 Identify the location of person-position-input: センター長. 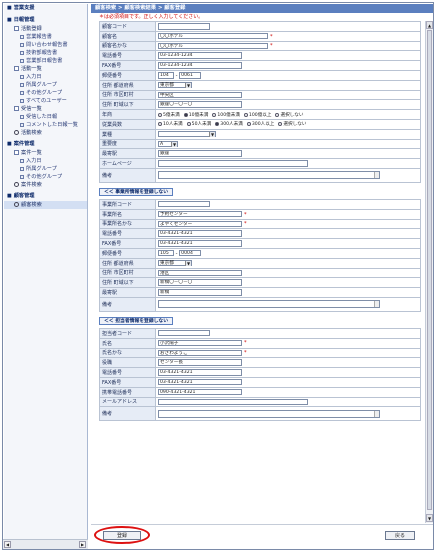
(200, 362).